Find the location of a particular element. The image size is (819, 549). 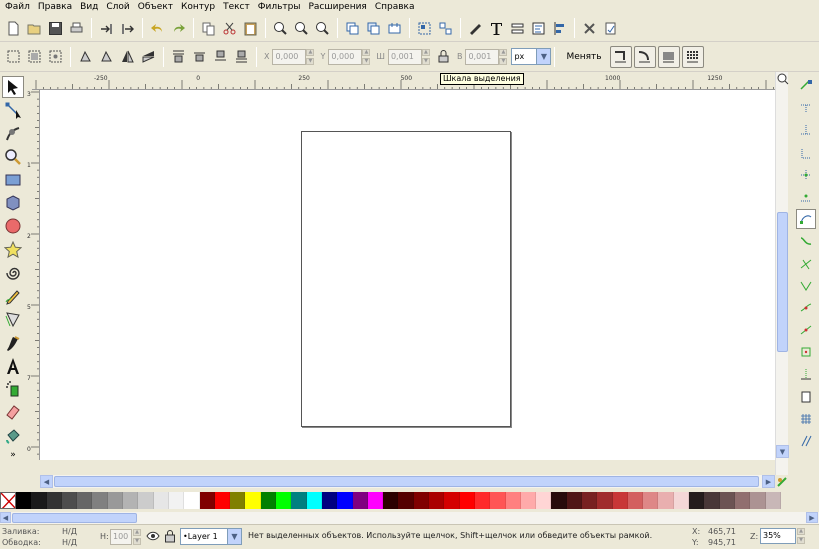

menu-filters: Фильтры is located at coordinates (282, 7).